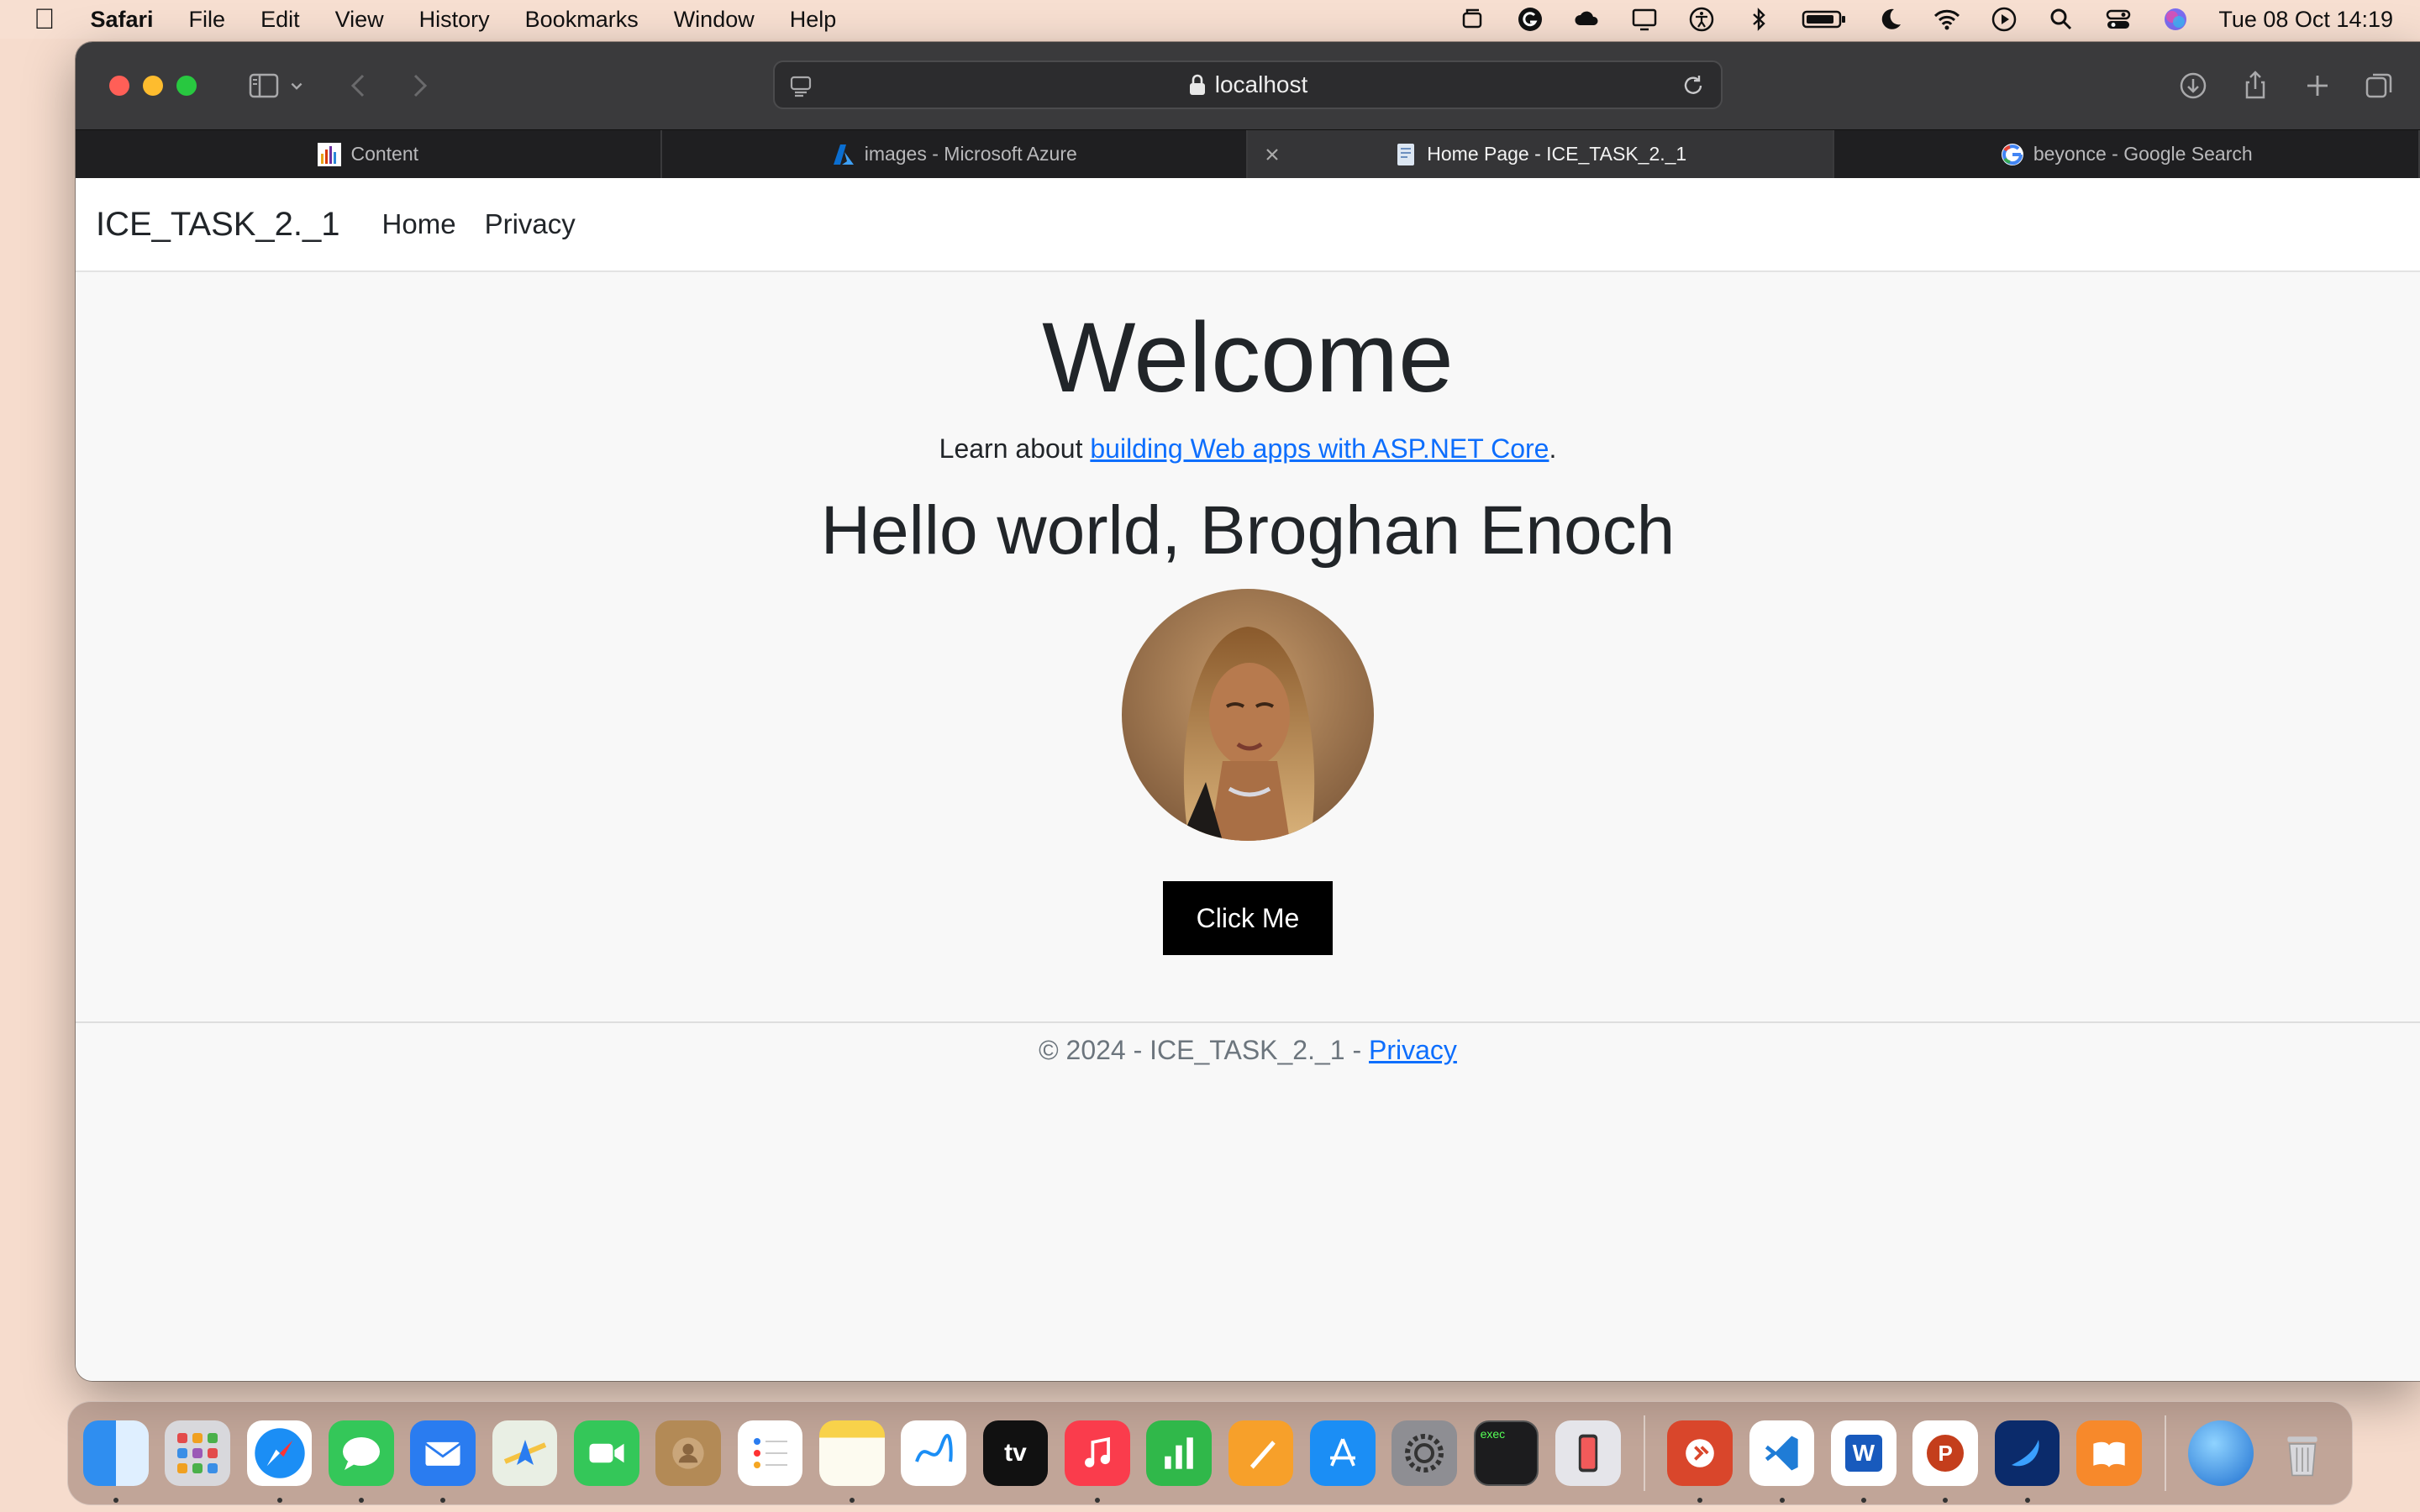  What do you see at coordinates (1588, 19) in the screenshot?
I see `cloud-icon` at bounding box center [1588, 19].